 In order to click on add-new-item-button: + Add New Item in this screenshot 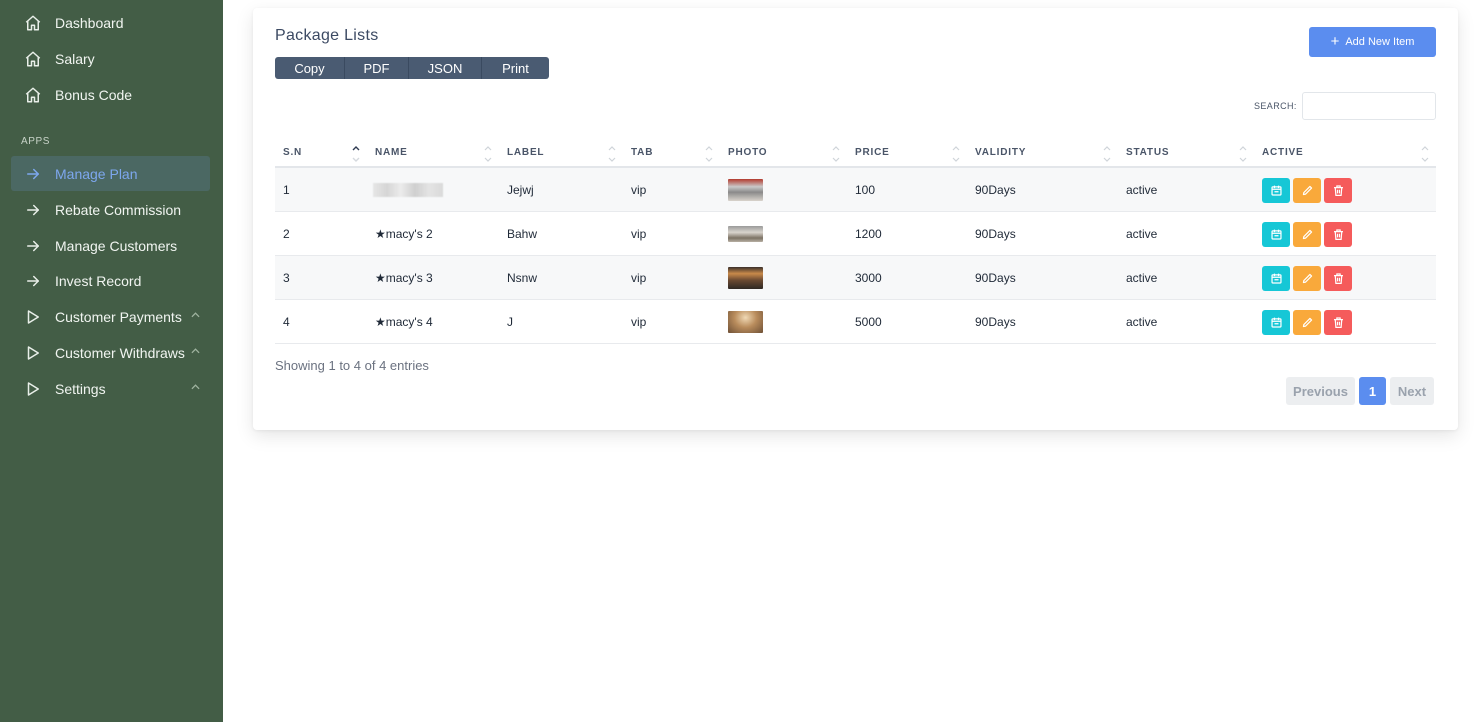, I will do `click(1372, 42)`.